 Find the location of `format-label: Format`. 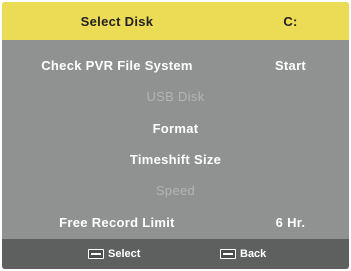

format-label: Format is located at coordinates (175, 128).